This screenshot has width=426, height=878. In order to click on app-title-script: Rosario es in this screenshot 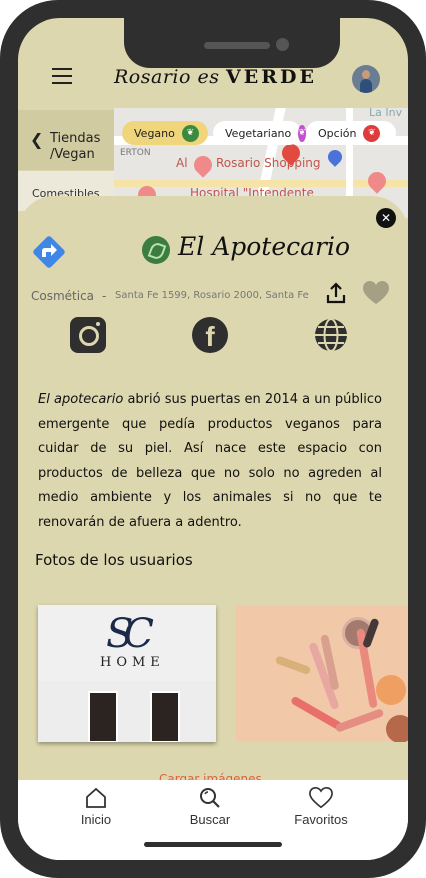, I will do `click(167, 77)`.